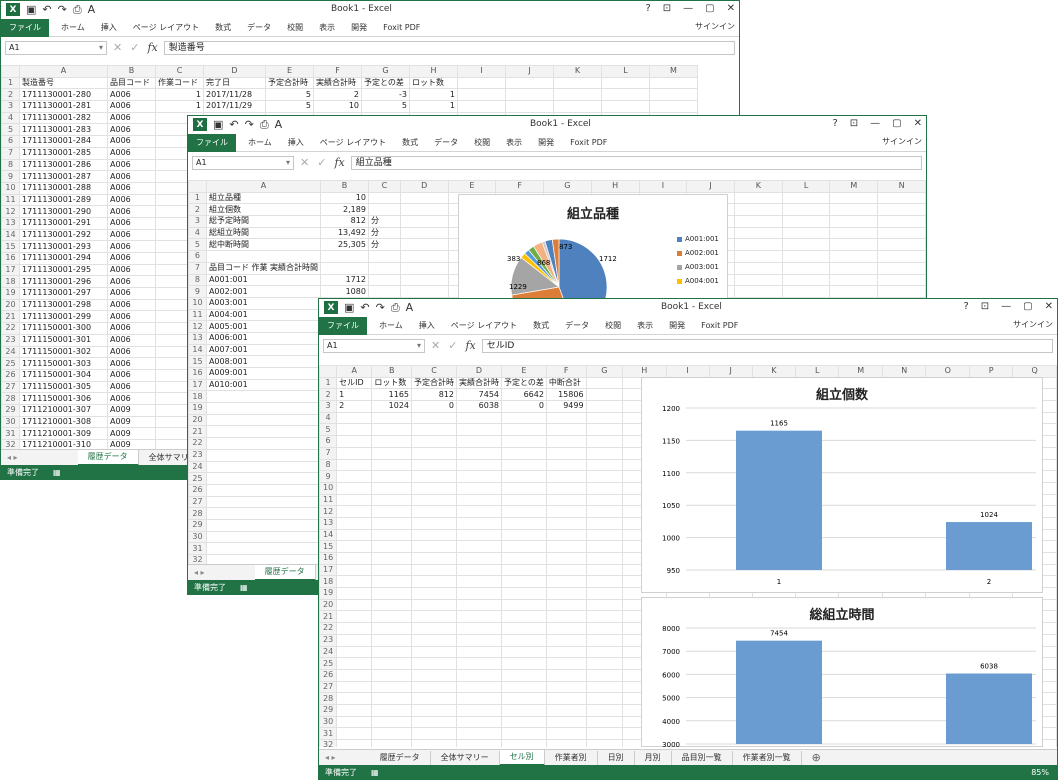 This screenshot has width=1058, height=780. I want to click on save-icon: ▣, so click(349, 307).